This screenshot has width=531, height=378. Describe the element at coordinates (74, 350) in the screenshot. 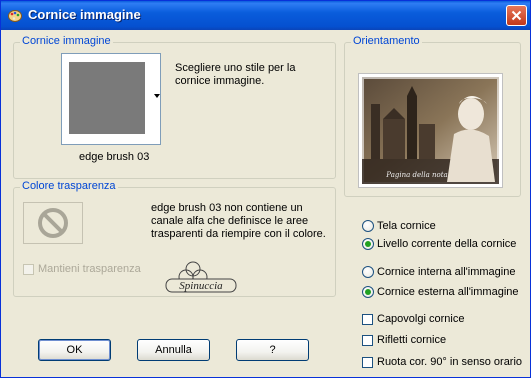

I see `ok-button: OK` at that location.